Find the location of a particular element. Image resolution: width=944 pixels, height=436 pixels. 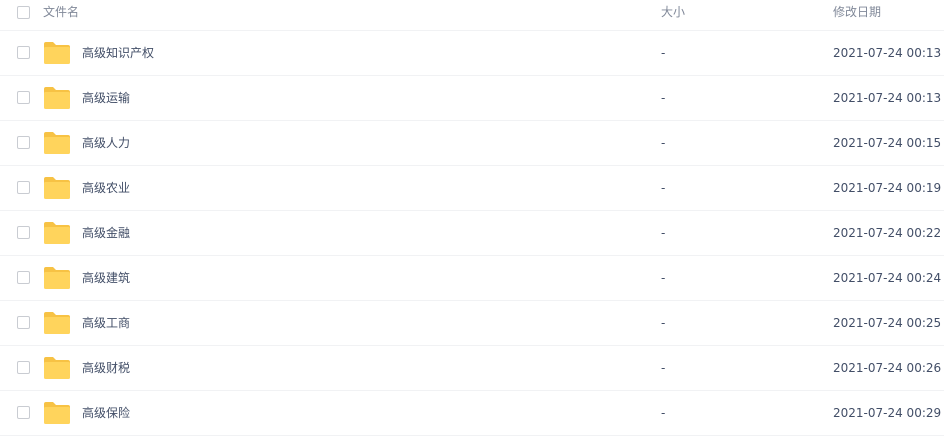

file-name: 高级工商 is located at coordinates (106, 323).